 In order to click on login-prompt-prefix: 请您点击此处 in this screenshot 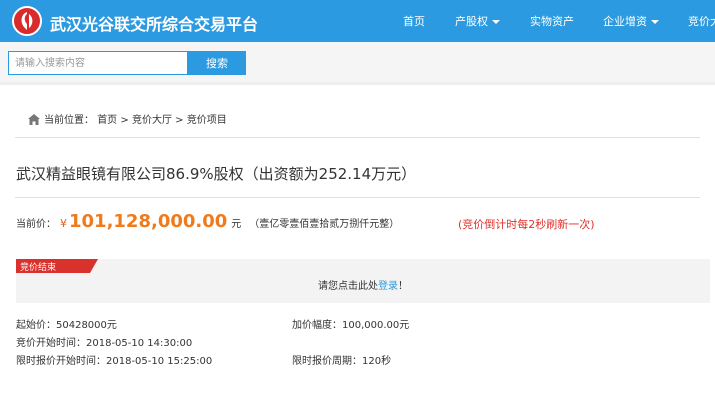, I will do `click(348, 286)`.